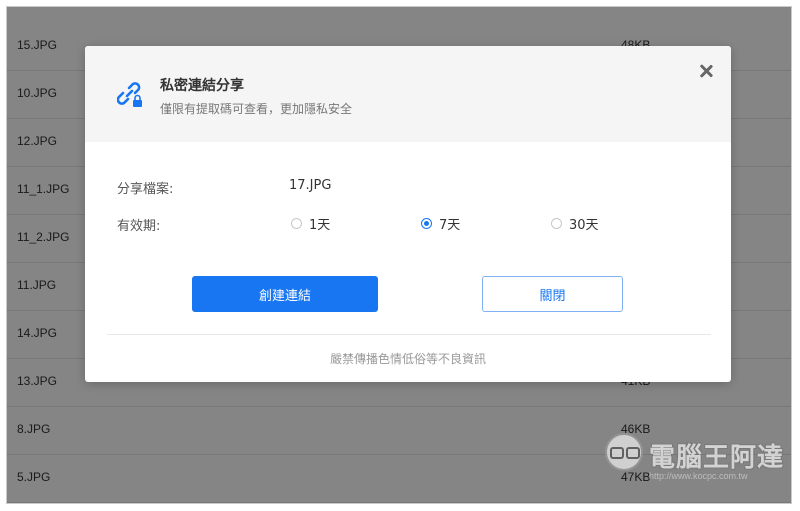 The image size is (800, 511). Describe the element at coordinates (450, 225) in the screenshot. I see `radio-label: 7天` at that location.